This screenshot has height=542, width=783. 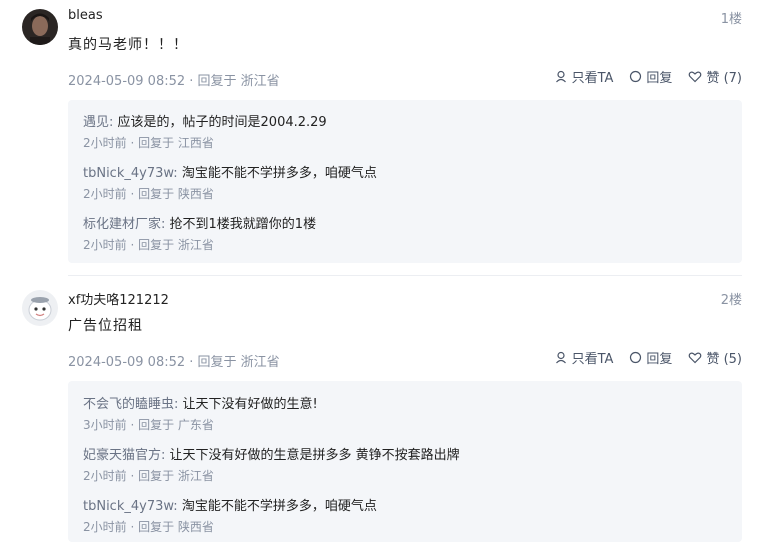 What do you see at coordinates (724, 78) in the screenshot?
I see `like-label: 赞 (7)` at bounding box center [724, 78].